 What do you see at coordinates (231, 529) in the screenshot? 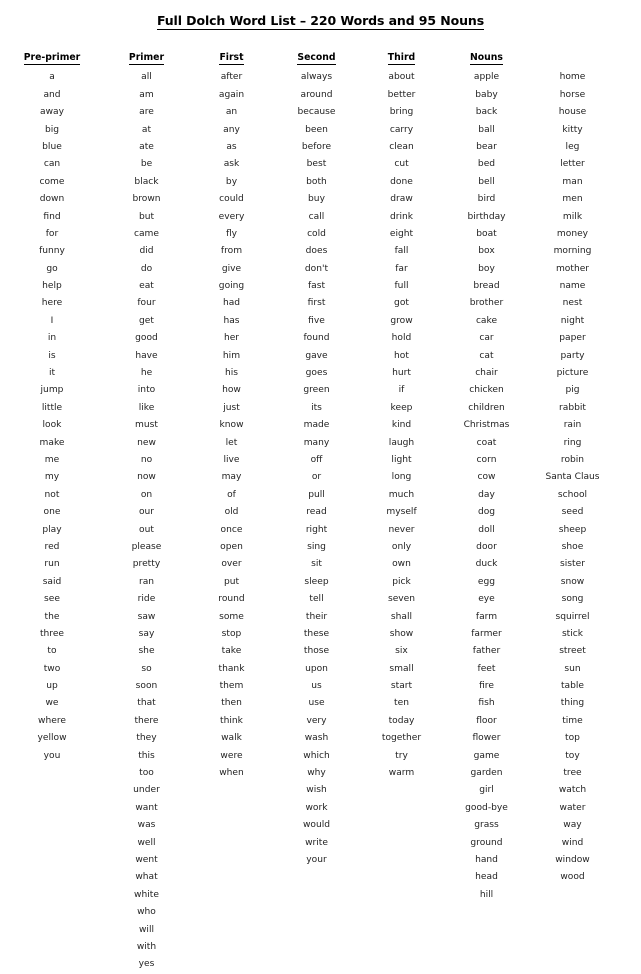
I see `word-item: once` at bounding box center [231, 529].